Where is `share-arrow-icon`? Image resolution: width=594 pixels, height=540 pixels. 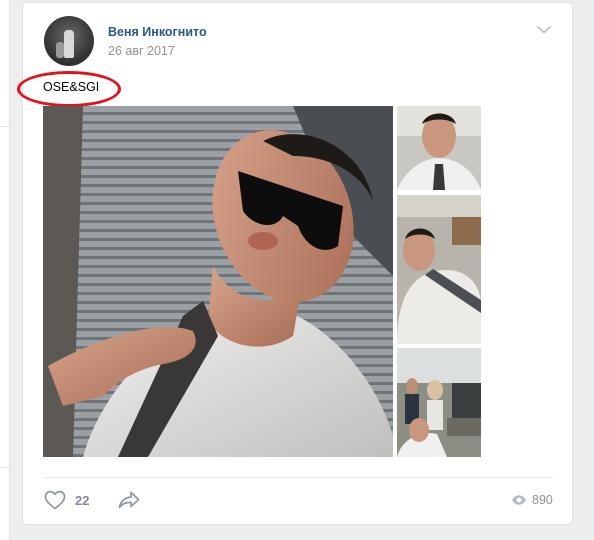
share-arrow-icon is located at coordinates (129, 500).